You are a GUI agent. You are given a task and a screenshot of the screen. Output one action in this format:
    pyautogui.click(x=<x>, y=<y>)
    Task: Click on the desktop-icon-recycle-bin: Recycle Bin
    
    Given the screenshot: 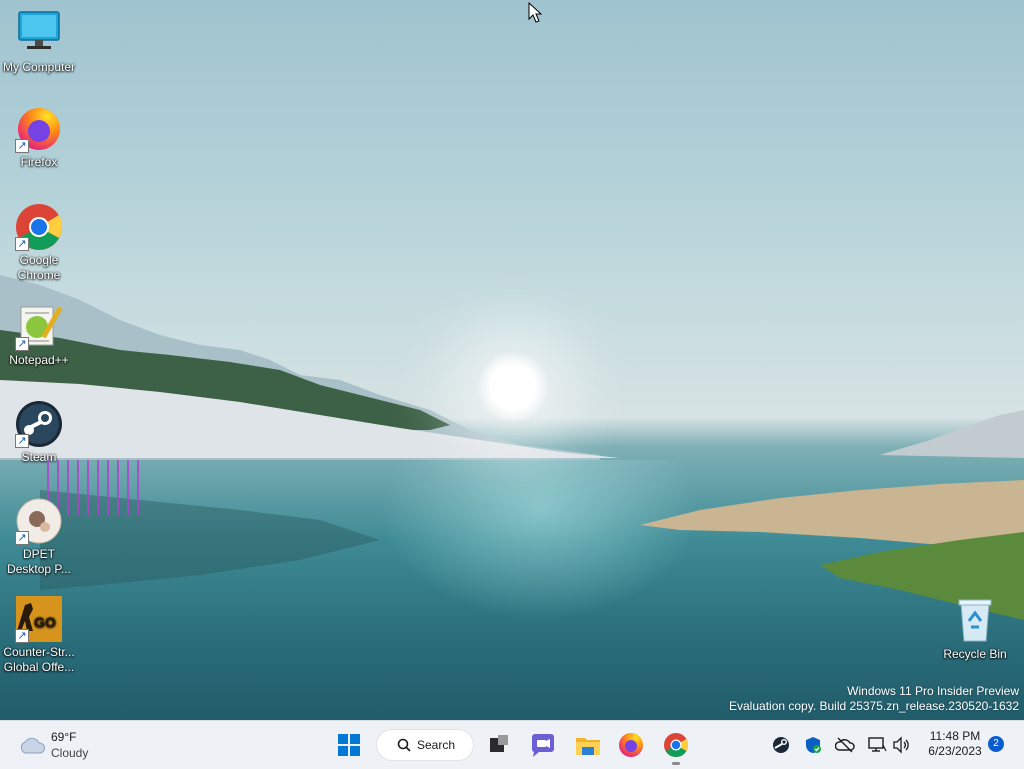 What is the action you would take?
    pyautogui.click(x=975, y=629)
    